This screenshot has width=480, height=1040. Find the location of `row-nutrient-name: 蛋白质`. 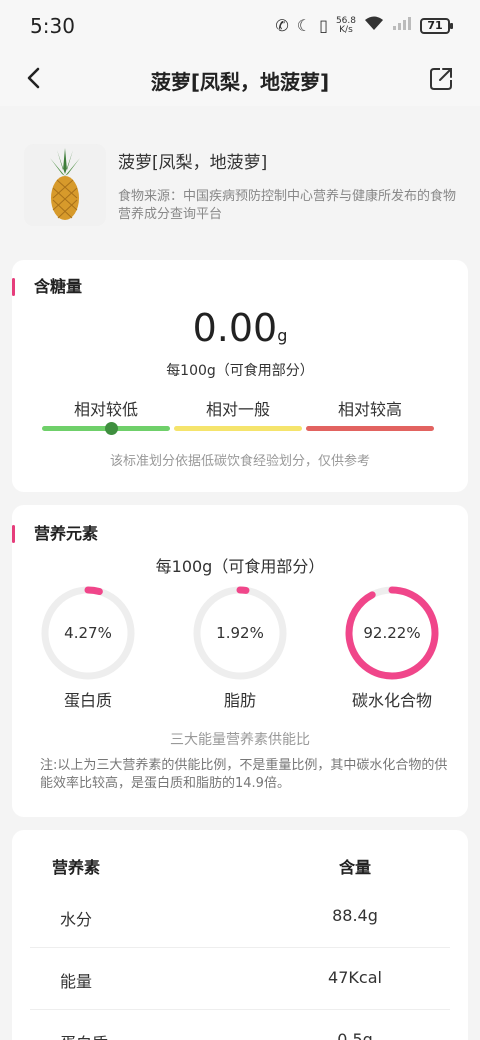

row-nutrient-name: 蛋白质 is located at coordinates (84, 1035).